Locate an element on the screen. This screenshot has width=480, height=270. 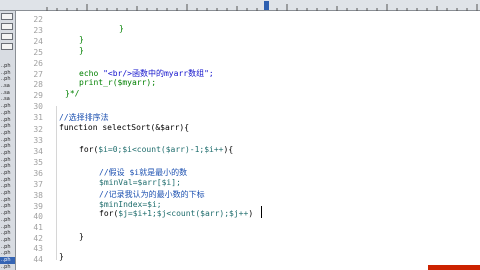
line-number: 44 is located at coordinates (38, 259).